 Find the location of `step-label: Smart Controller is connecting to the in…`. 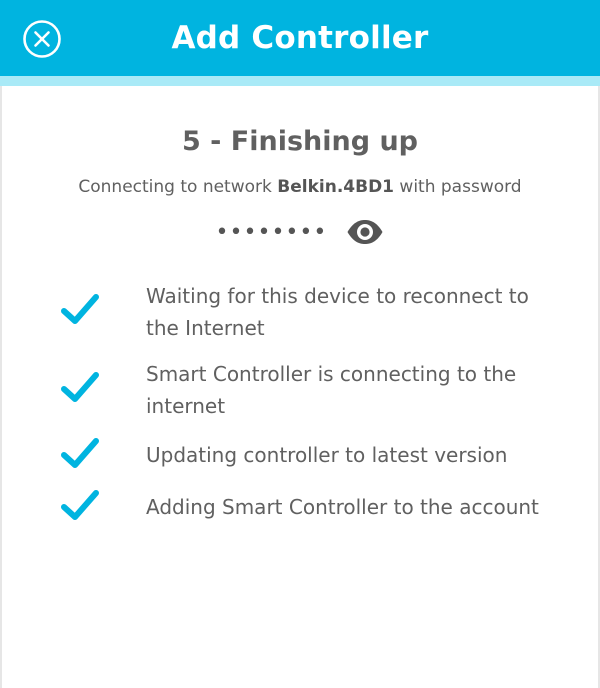

step-label: Smart Controller is connecting to the in… is located at coordinates (331, 390).